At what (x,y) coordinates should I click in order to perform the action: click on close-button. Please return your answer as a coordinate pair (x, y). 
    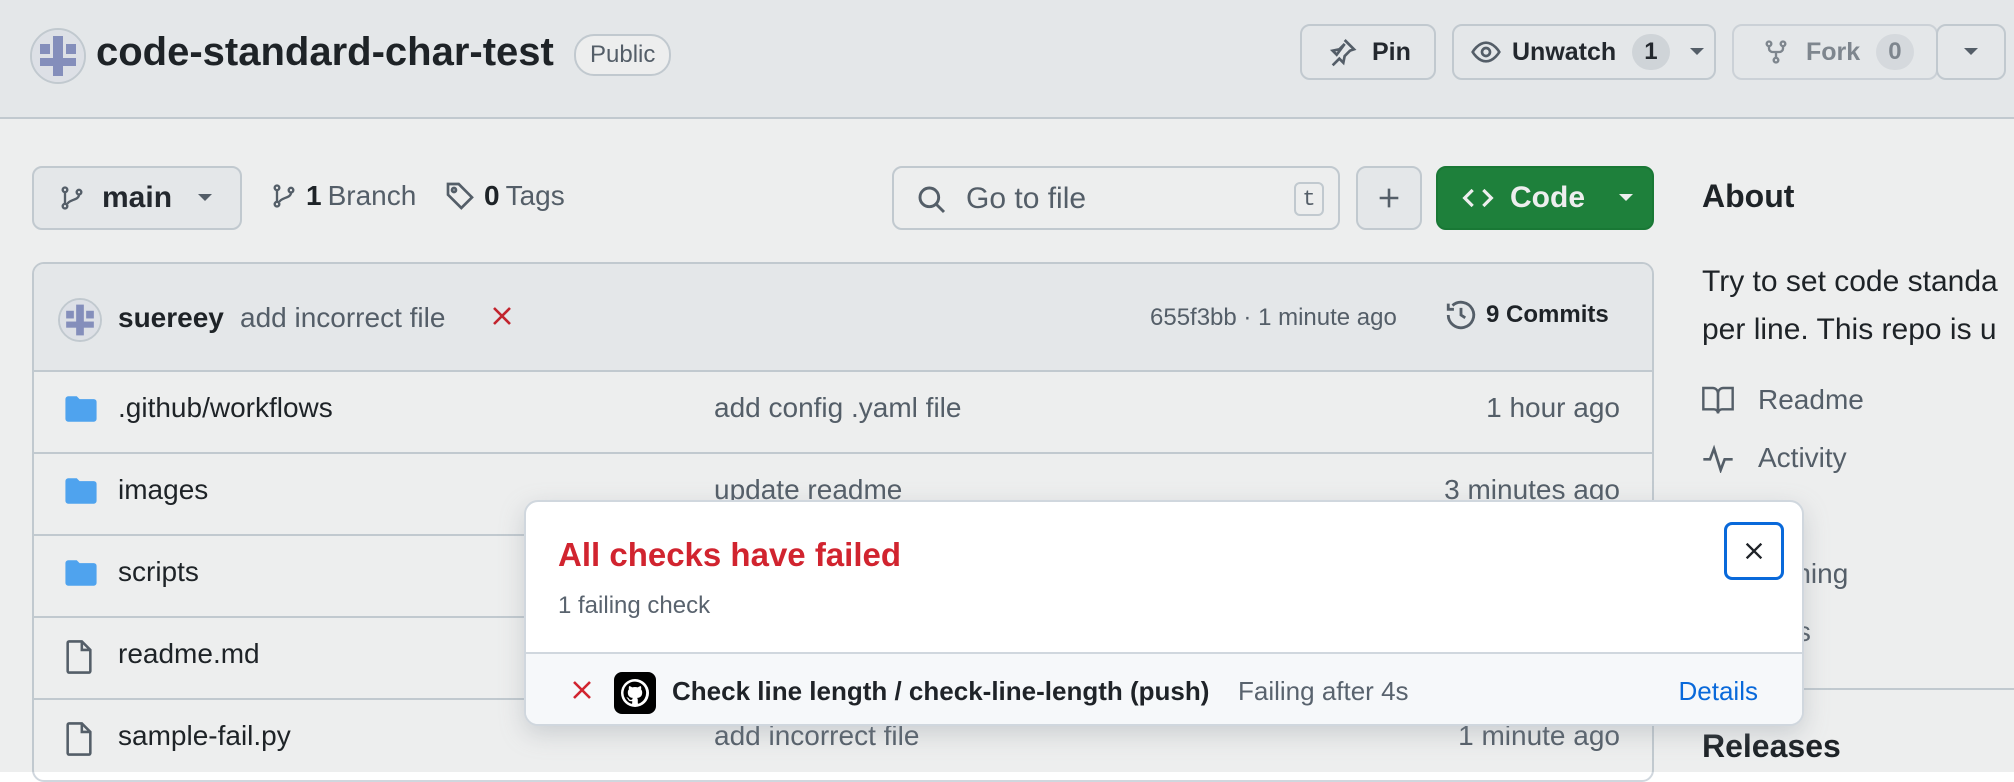
    Looking at the image, I should click on (1754, 551).